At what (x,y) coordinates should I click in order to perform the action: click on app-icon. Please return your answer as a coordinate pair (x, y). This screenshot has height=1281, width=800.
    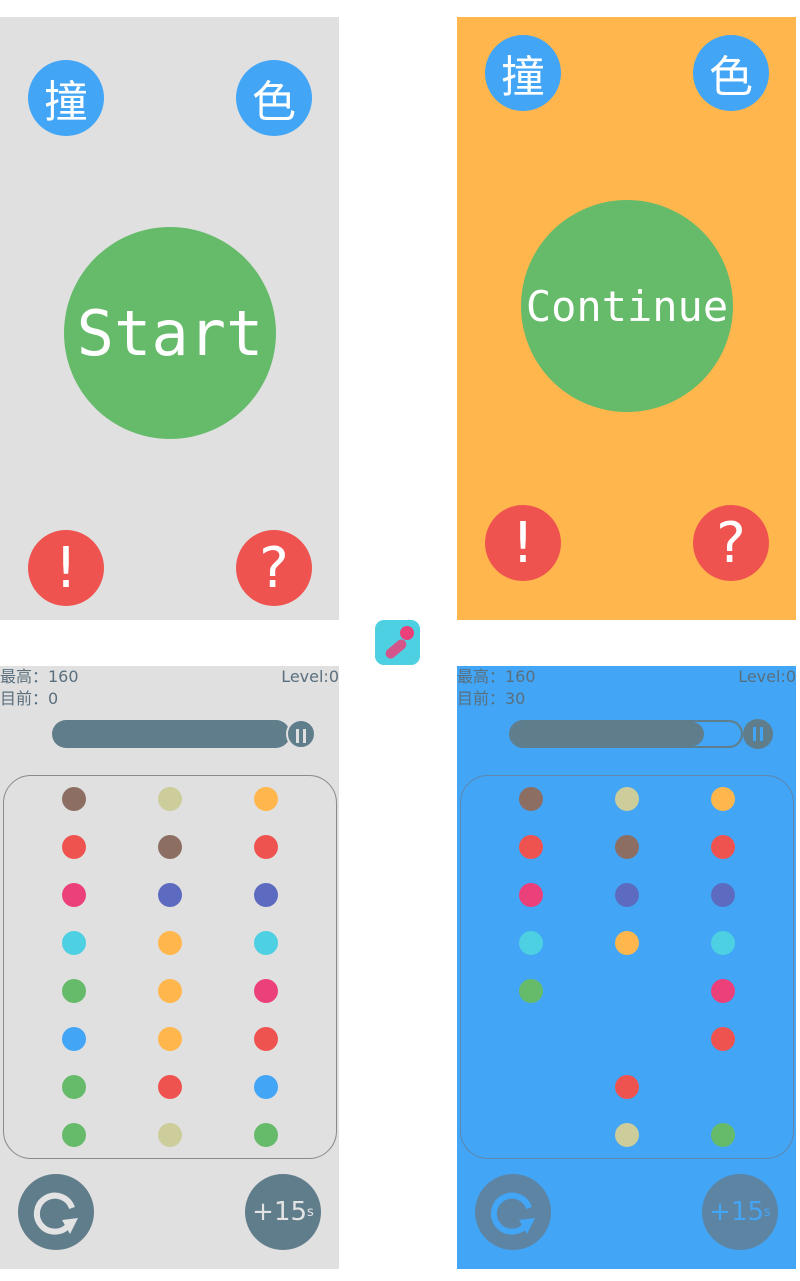
    Looking at the image, I should click on (397, 642).